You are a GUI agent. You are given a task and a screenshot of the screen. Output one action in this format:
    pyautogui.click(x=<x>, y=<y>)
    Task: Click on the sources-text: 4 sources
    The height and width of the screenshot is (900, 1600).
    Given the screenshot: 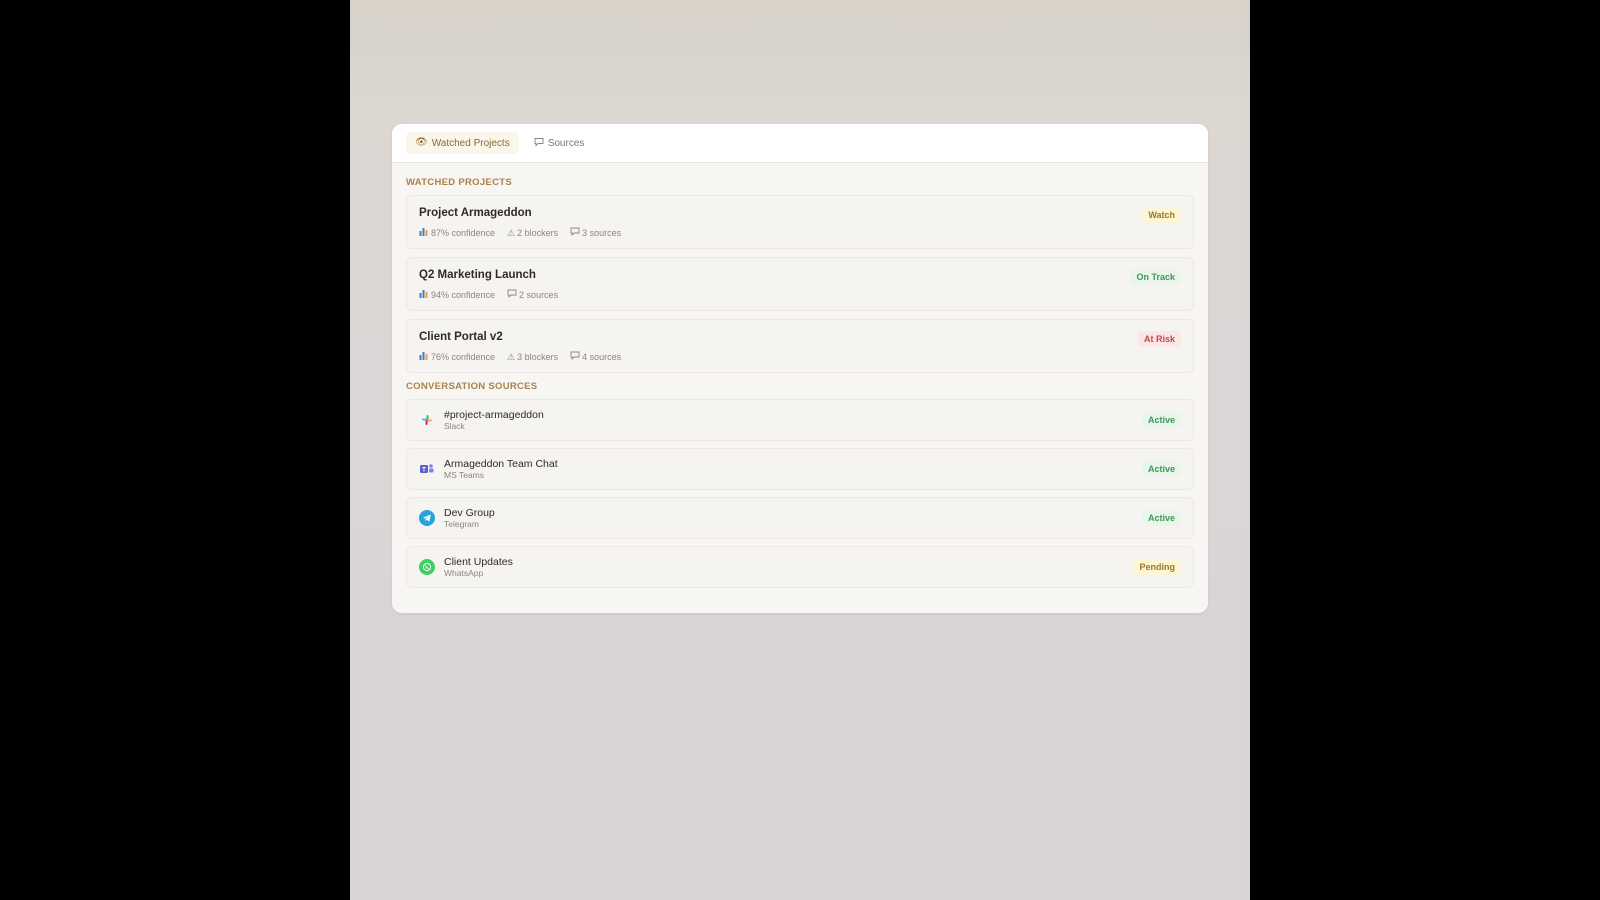 What is the action you would take?
    pyautogui.click(x=602, y=356)
    